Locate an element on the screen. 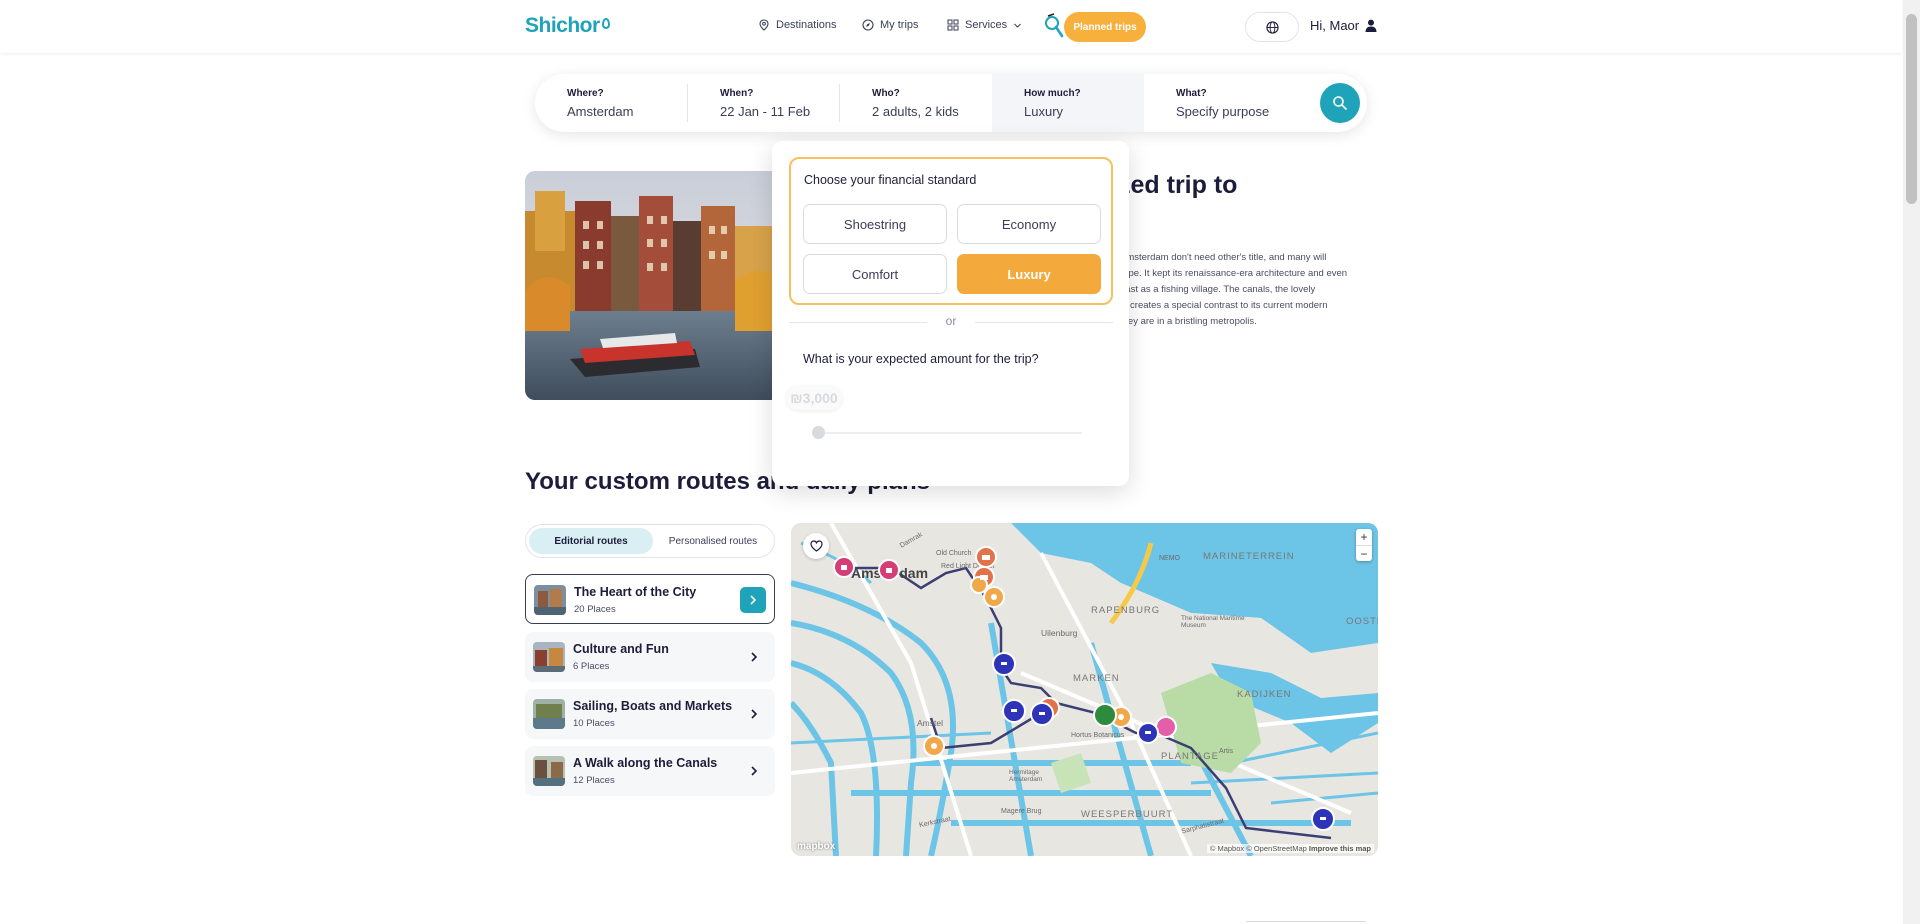 The width and height of the screenshot is (1920, 924). route-count: 12 Places is located at coordinates (594, 780).